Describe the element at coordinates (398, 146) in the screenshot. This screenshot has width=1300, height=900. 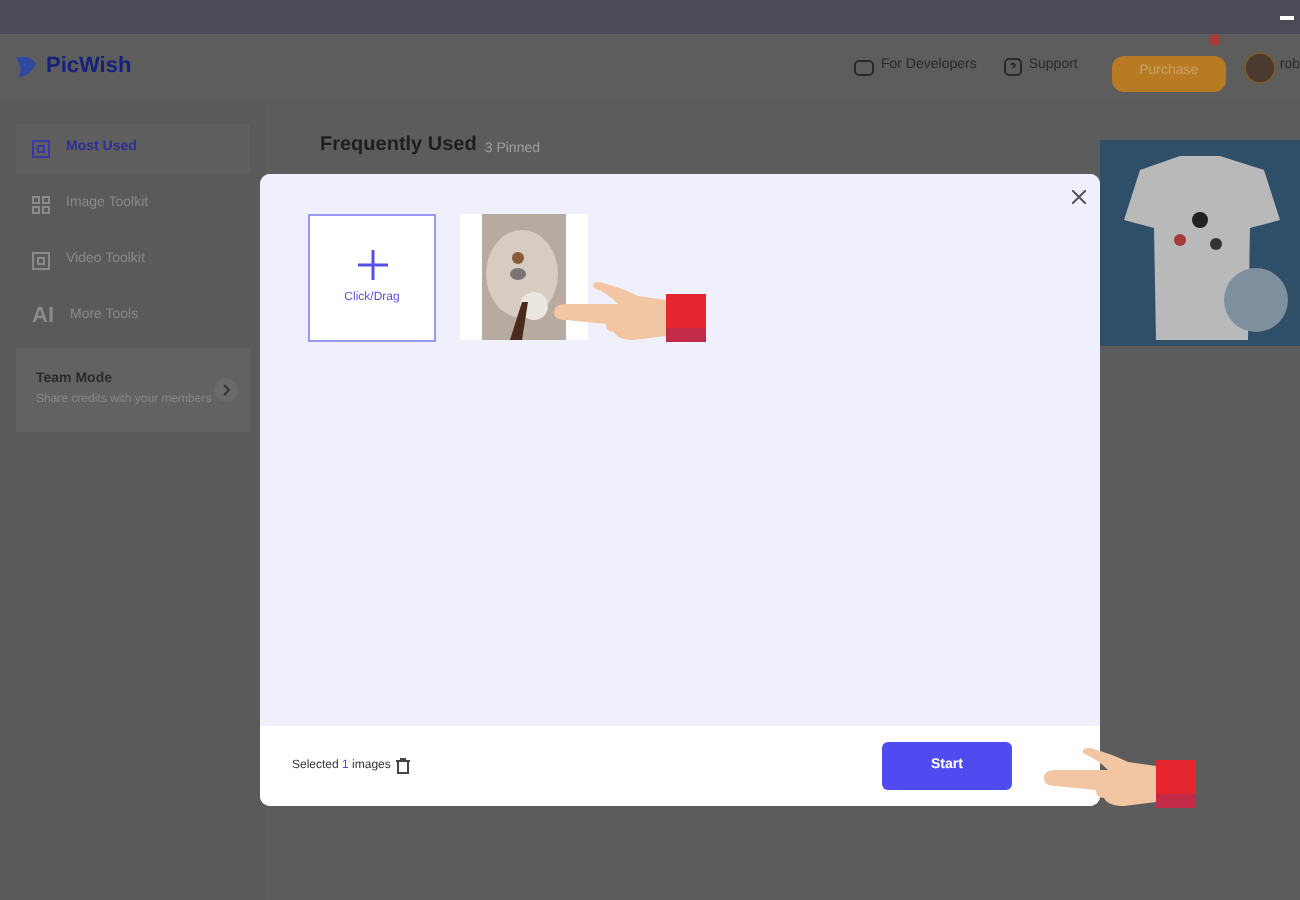
I see `section-title: Frequently Used` at that location.